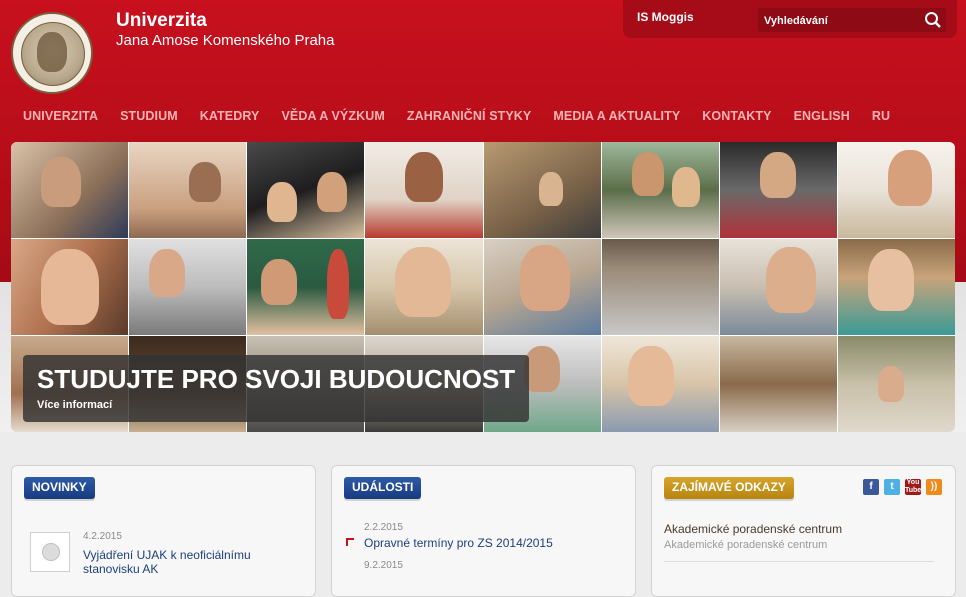 The height and width of the screenshot is (597, 966). I want to click on news-heading: NOVINKY, so click(59, 488).